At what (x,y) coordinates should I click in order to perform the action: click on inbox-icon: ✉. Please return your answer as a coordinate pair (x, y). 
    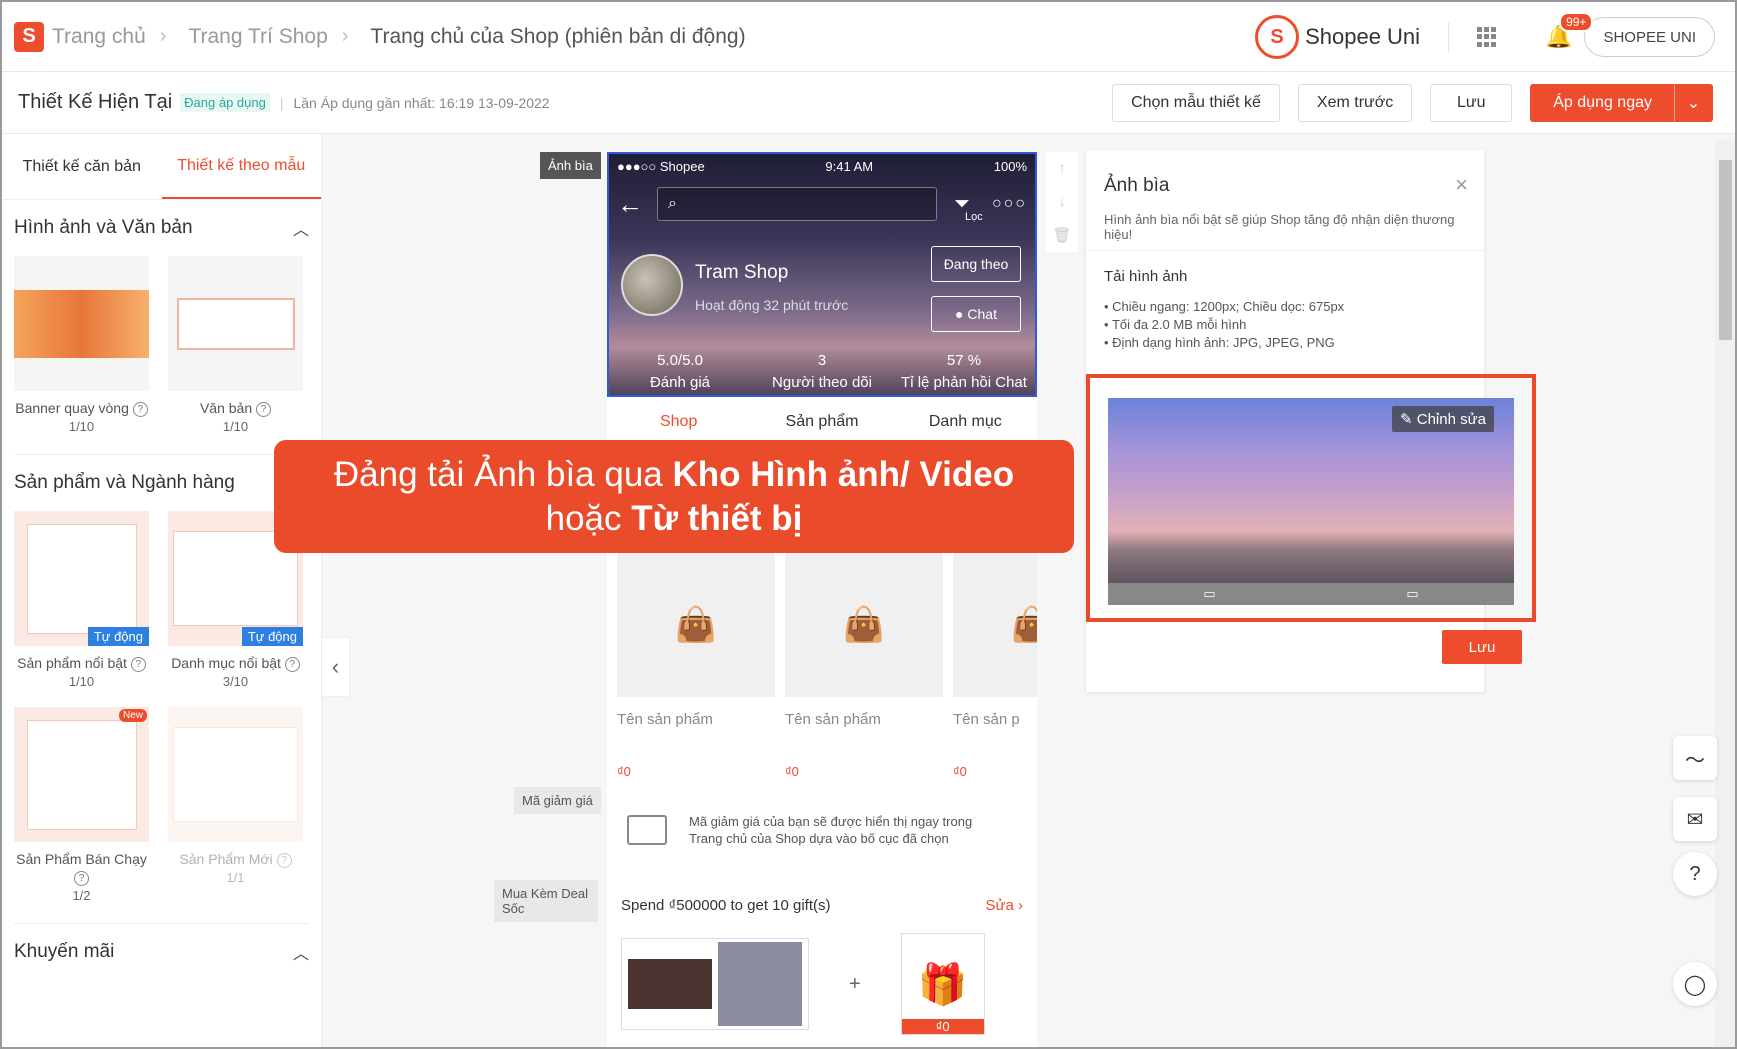
    Looking at the image, I should click on (1695, 819).